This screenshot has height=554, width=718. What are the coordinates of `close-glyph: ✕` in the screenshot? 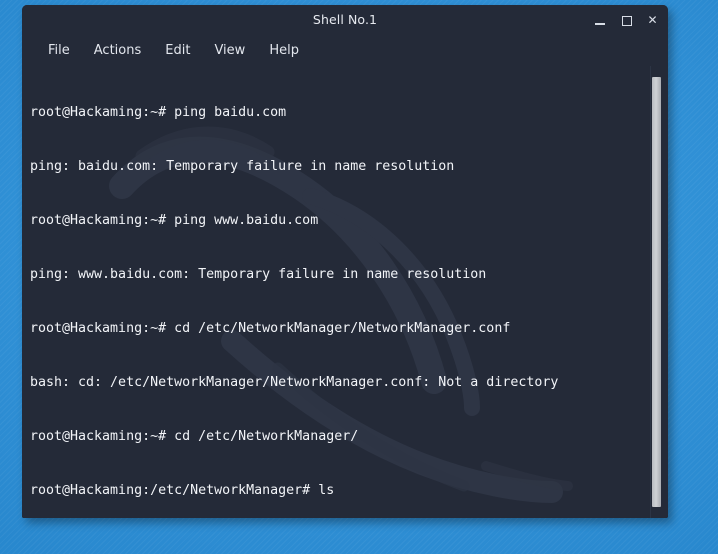 It's located at (652, 19).